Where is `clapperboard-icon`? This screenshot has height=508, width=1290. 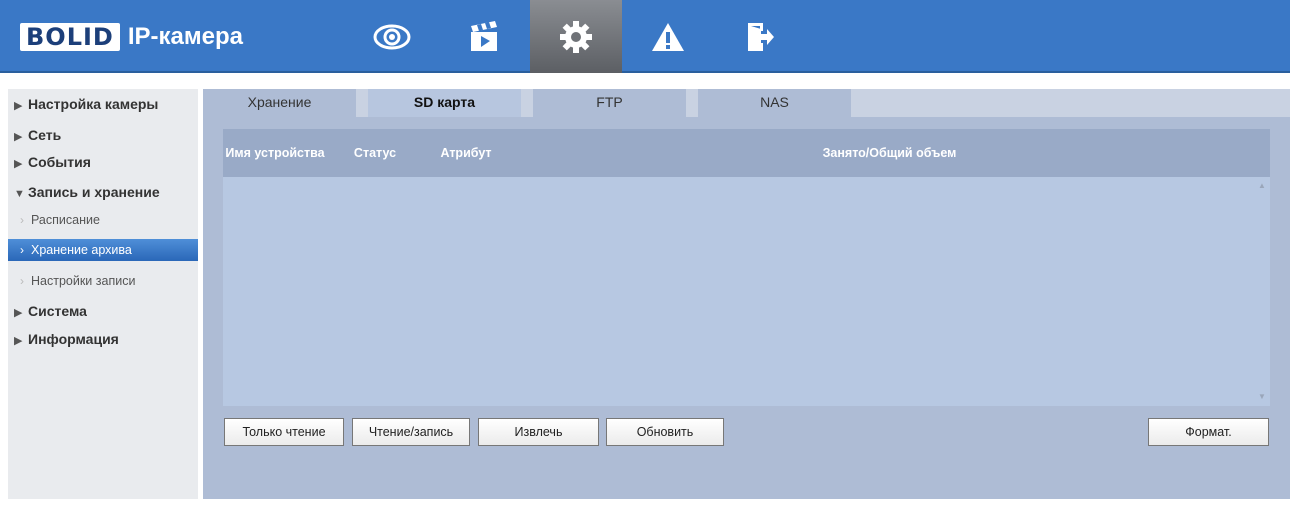
clapperboard-icon is located at coordinates (484, 35).